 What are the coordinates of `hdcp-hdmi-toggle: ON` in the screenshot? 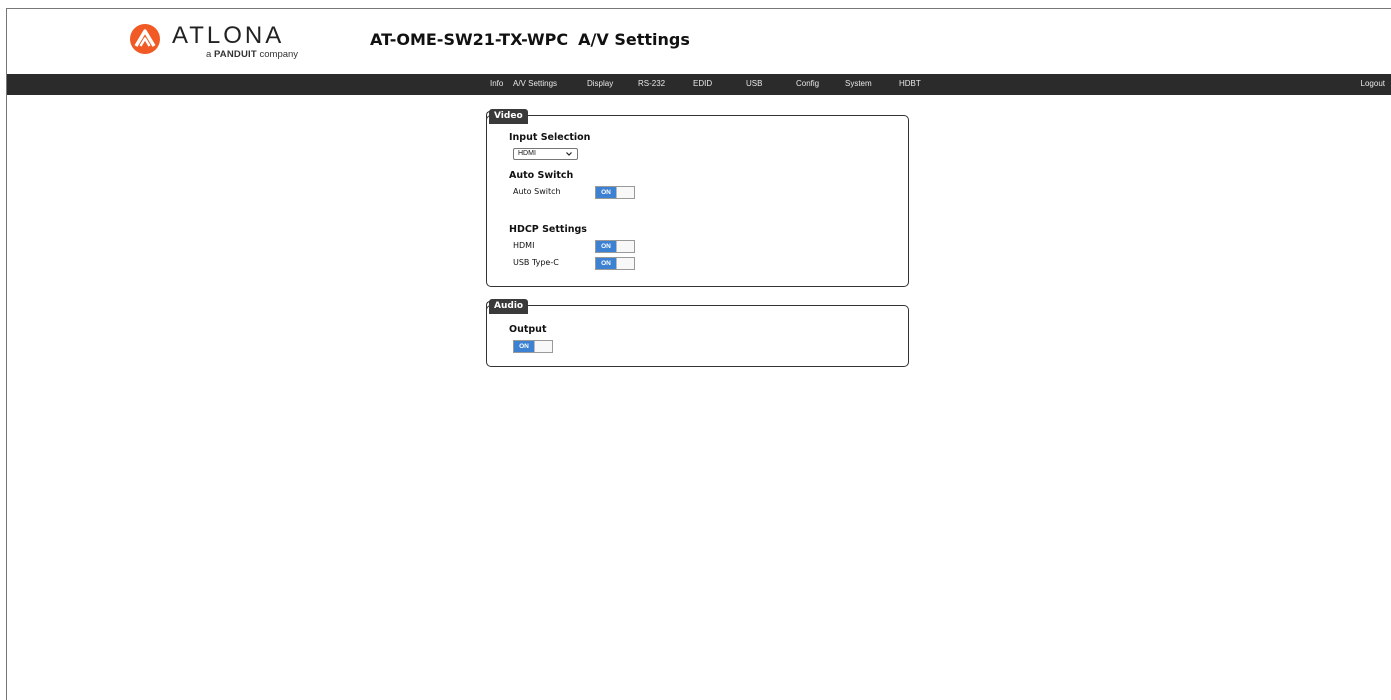 It's located at (615, 246).